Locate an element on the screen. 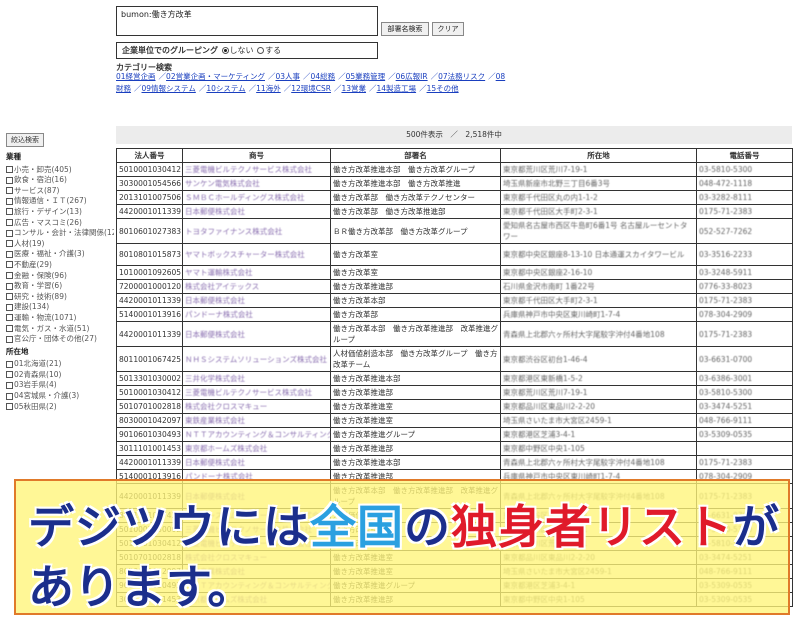  column-header: 商号 is located at coordinates (256, 155).